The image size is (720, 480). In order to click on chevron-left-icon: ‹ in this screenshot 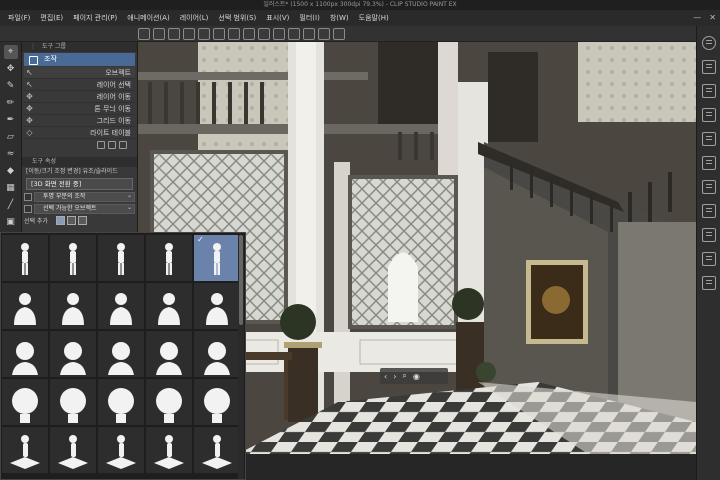, I will do `click(385, 376)`.